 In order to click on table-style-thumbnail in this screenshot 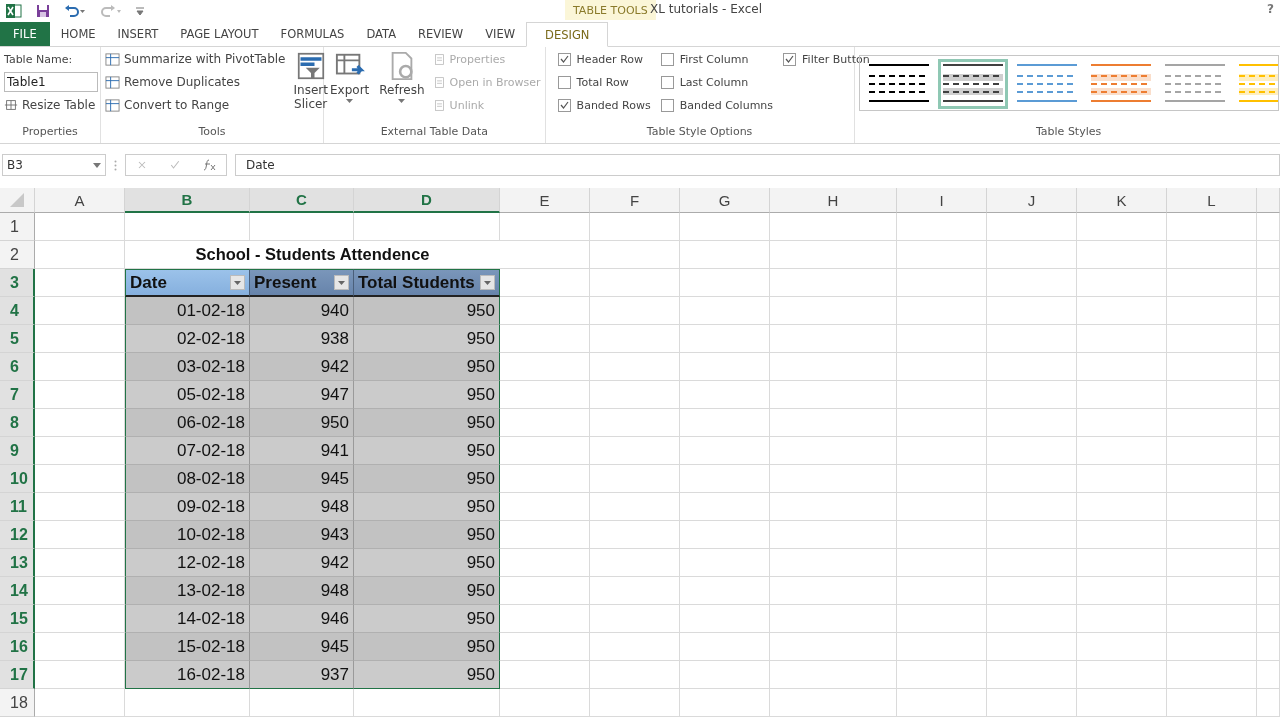, I will do `click(972, 84)`.